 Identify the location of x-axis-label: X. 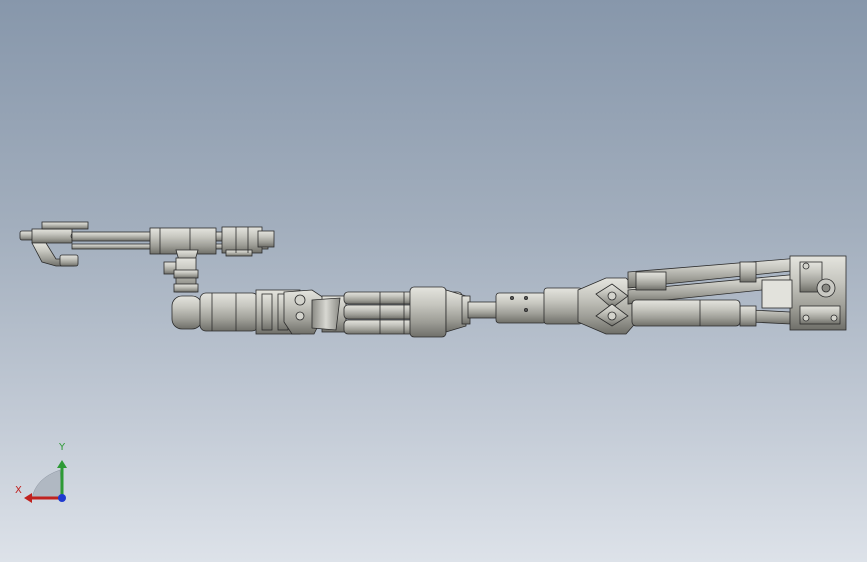
(18, 490).